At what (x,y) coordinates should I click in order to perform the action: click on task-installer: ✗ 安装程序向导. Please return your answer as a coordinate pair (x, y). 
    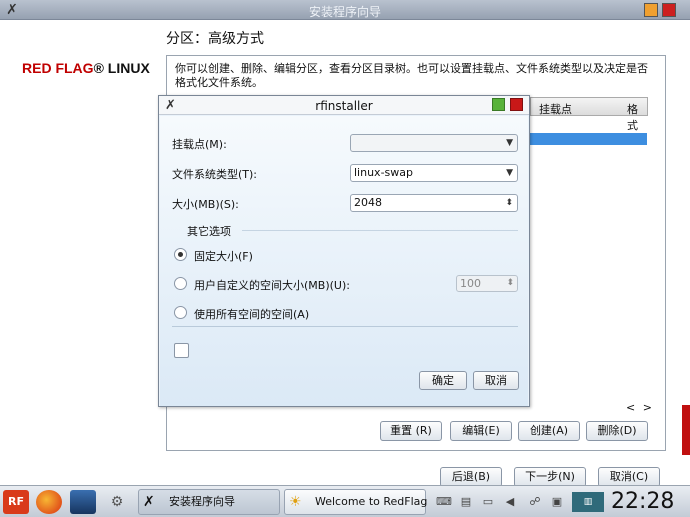
    Looking at the image, I should click on (209, 502).